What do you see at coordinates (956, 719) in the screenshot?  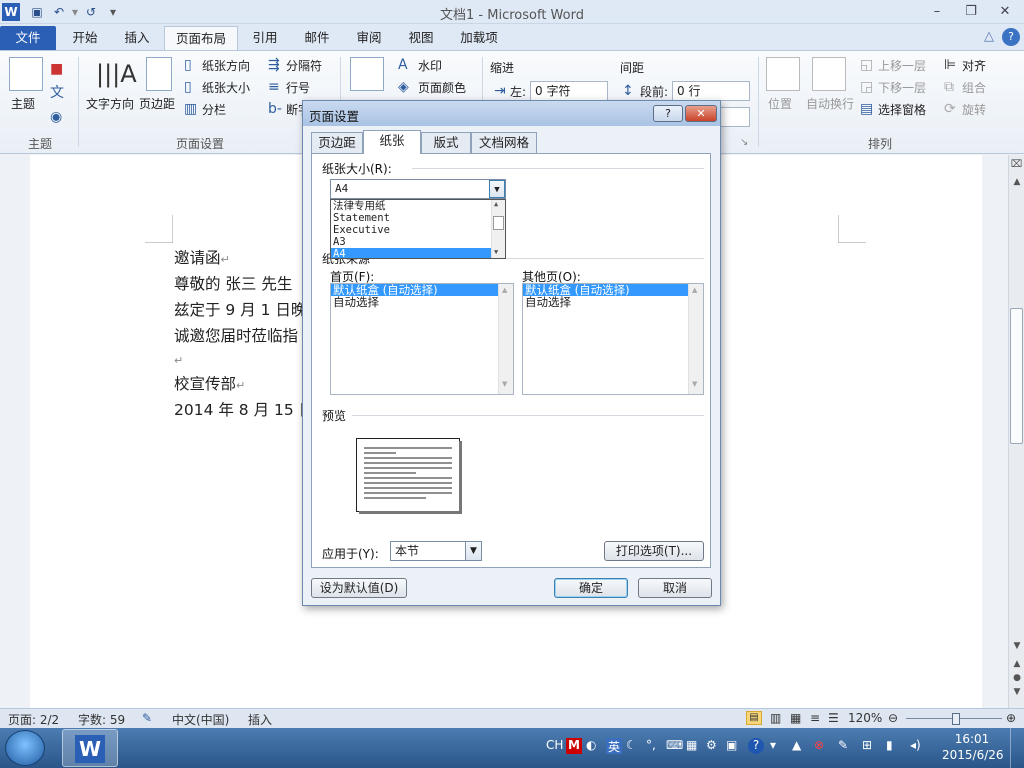 I see `zoom-slider-thumb` at bounding box center [956, 719].